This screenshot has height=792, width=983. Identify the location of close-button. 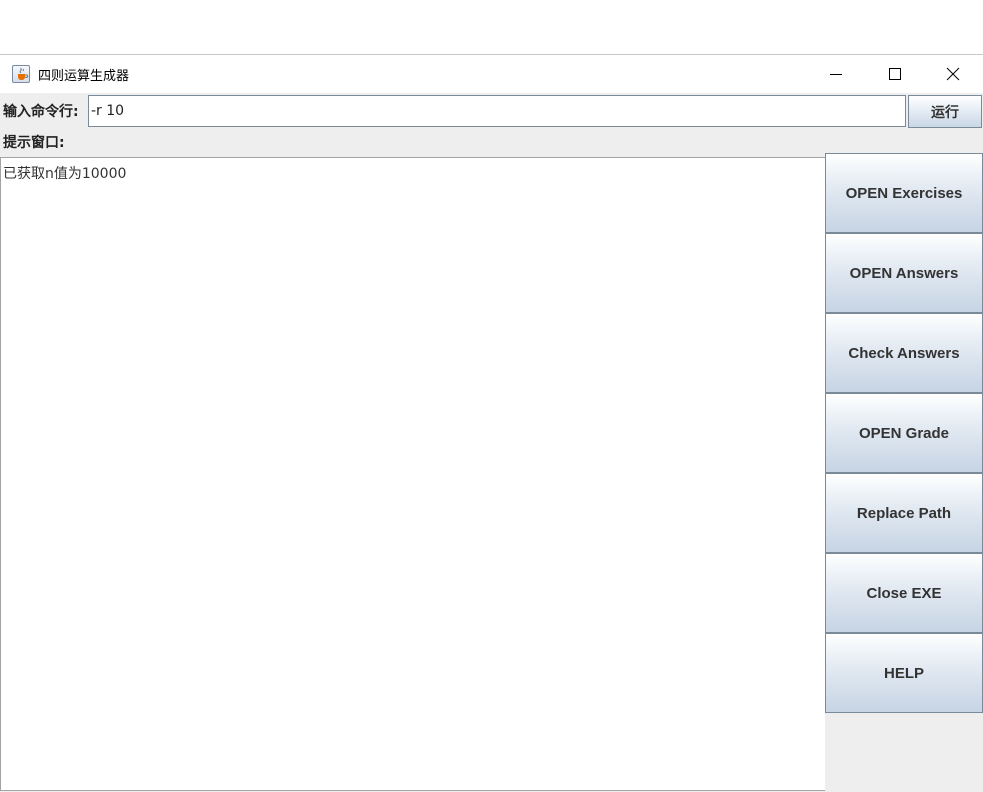
(953, 74).